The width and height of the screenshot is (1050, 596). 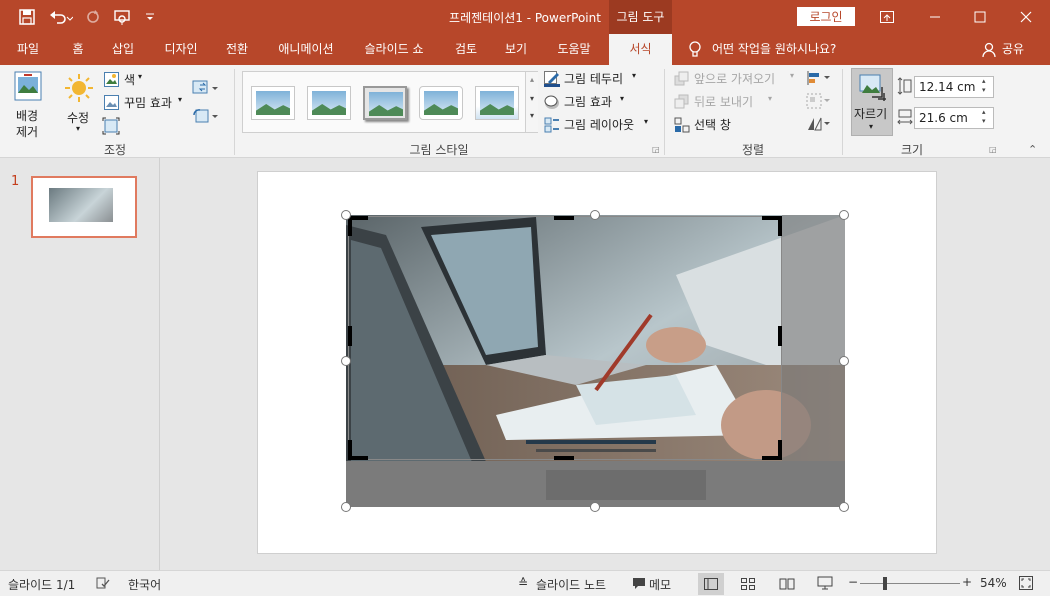 I want to click on tell-me-search: 어떤 작업을 원하시나요?, so click(x=782, y=49).